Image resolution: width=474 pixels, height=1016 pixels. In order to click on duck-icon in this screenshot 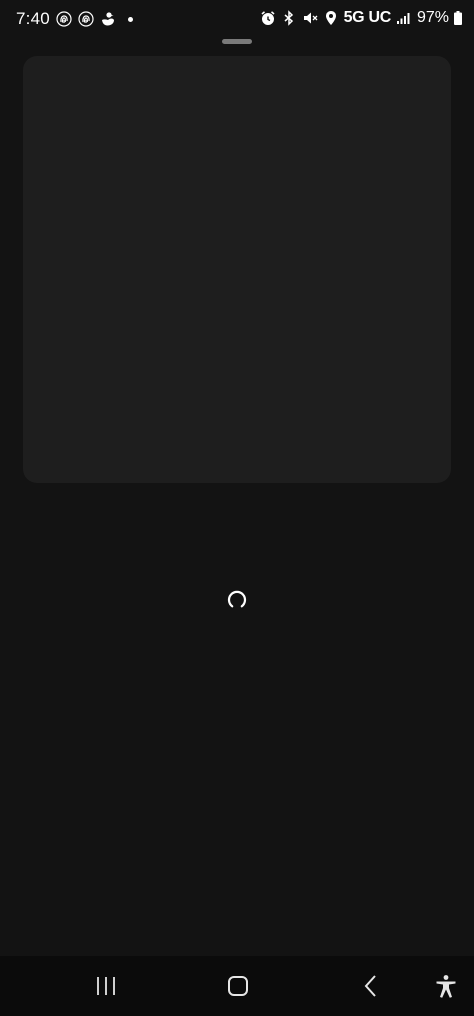, I will do `click(108, 19)`.